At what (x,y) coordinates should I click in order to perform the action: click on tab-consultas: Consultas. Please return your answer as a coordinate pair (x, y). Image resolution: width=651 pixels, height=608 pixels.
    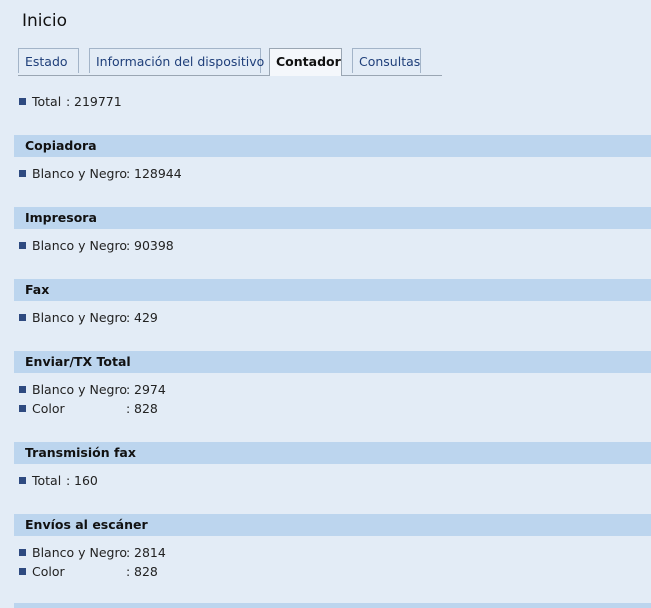
    Looking at the image, I should click on (386, 60).